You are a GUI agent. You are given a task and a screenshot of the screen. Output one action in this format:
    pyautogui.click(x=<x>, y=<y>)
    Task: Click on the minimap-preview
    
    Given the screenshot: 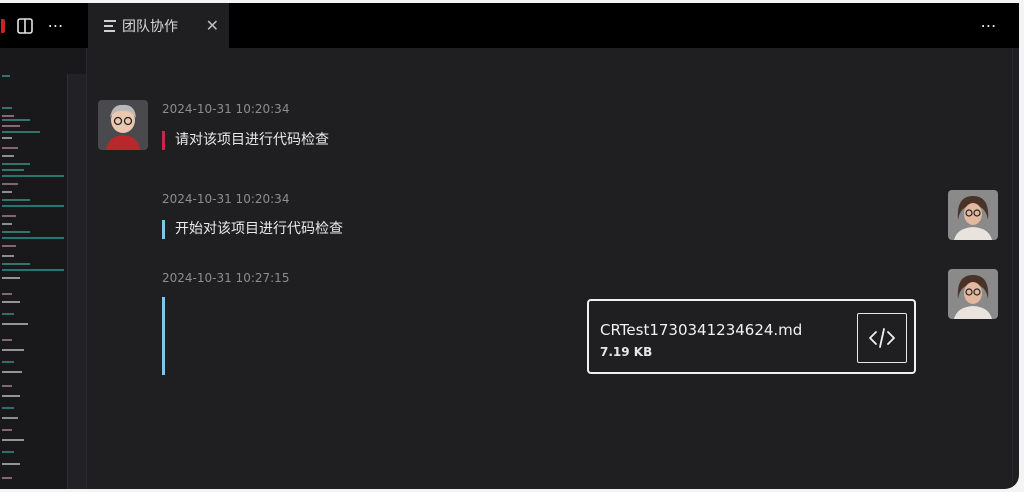 What is the action you would take?
    pyautogui.click(x=33, y=277)
    